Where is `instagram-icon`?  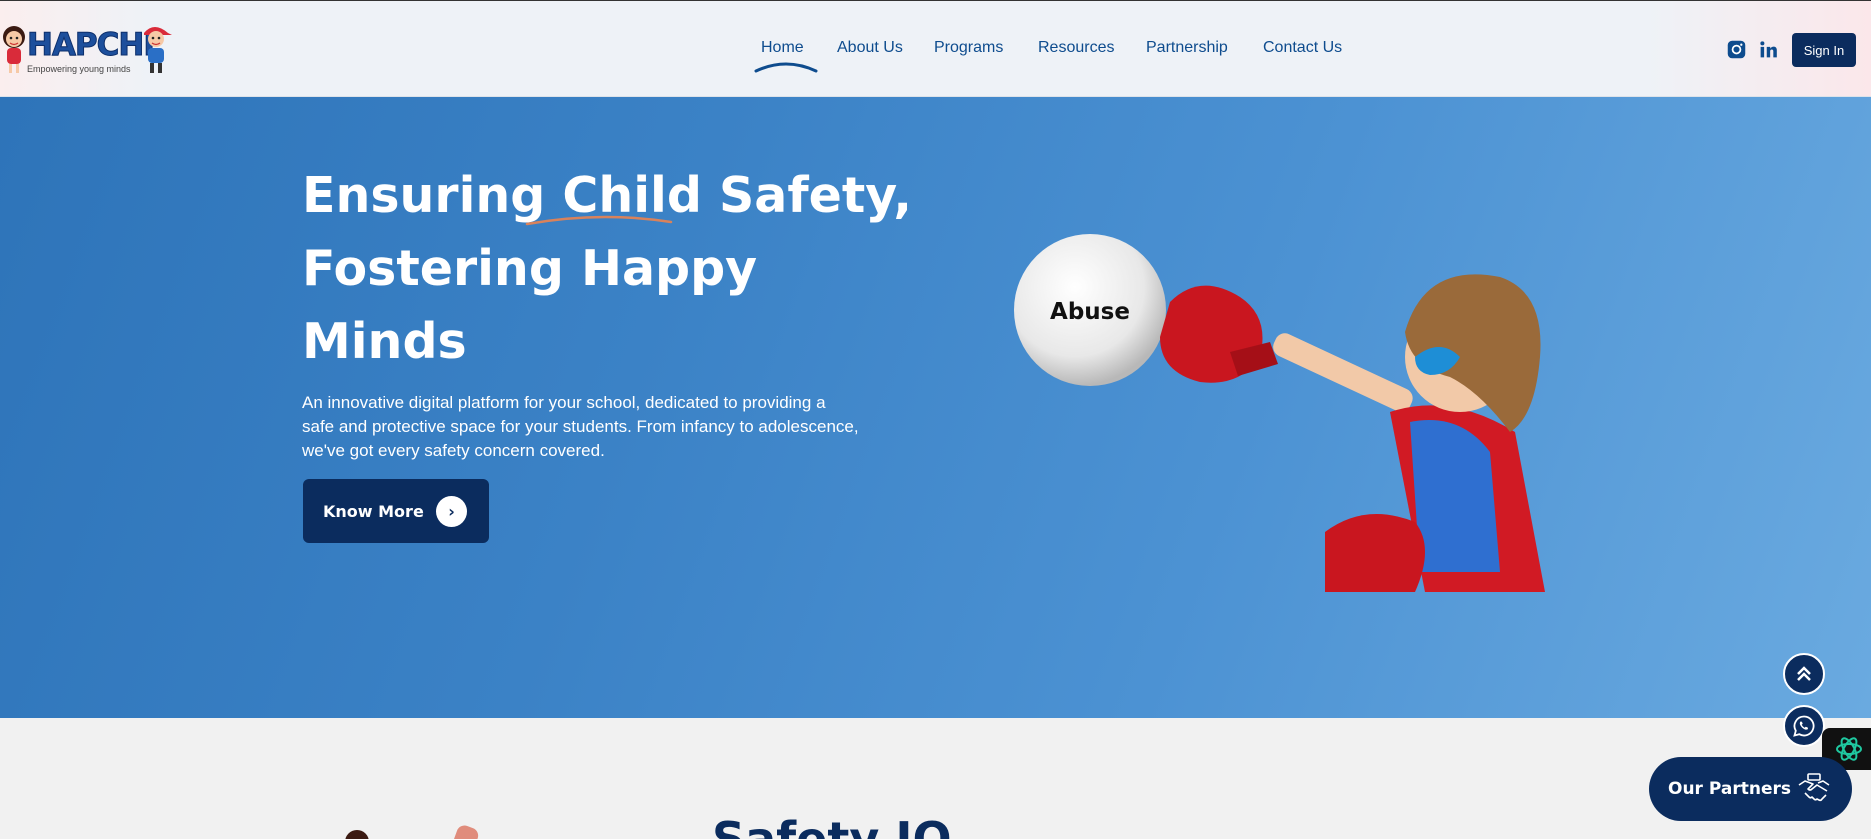
instagram-icon is located at coordinates (1736, 49).